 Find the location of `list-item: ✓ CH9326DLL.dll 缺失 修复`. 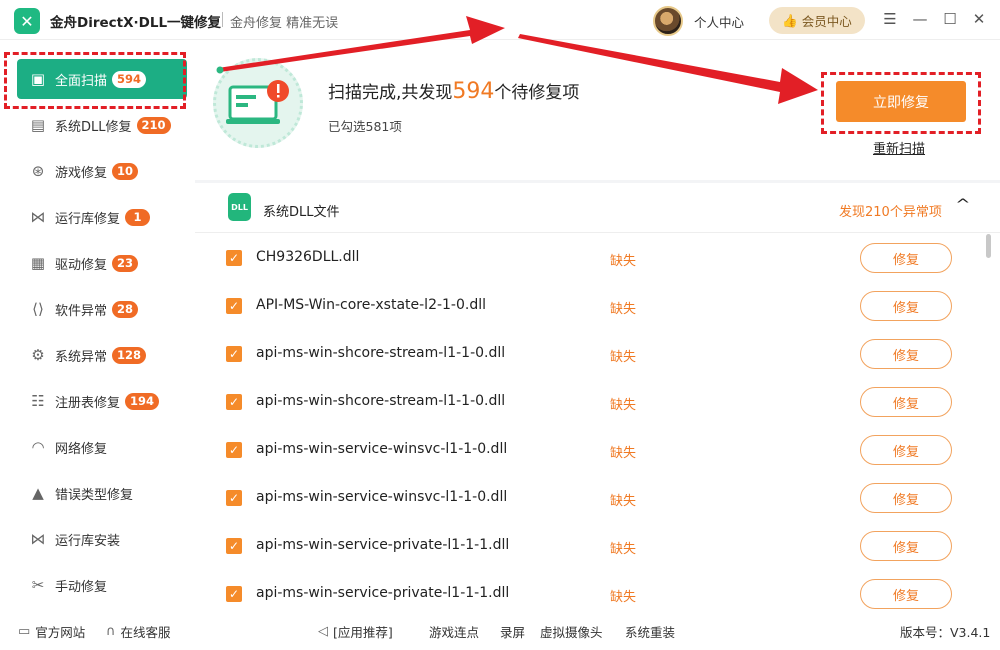

list-item: ✓ CH9326DLL.dll 缺失 修复 is located at coordinates (590, 258).